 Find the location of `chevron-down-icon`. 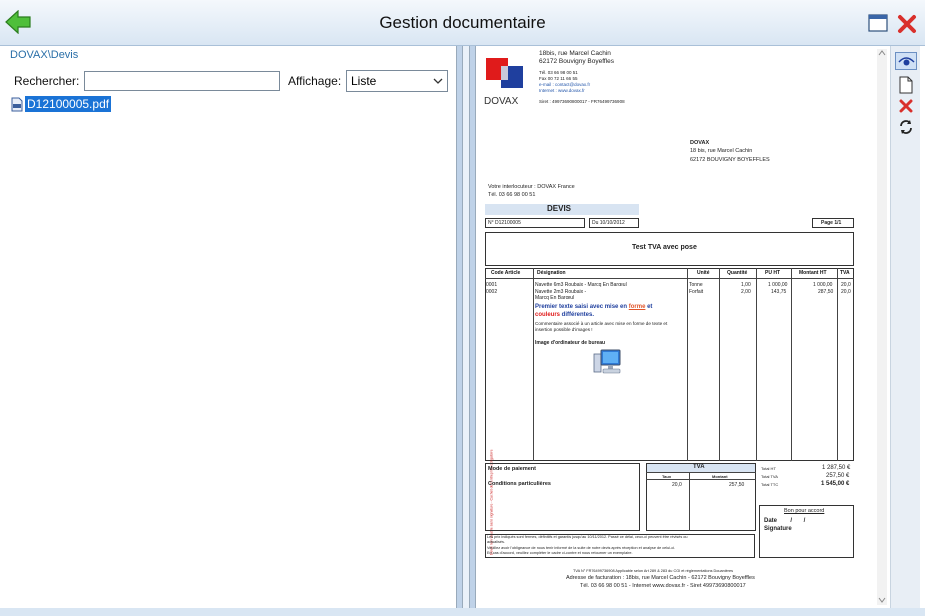

chevron-down-icon is located at coordinates (438, 81).